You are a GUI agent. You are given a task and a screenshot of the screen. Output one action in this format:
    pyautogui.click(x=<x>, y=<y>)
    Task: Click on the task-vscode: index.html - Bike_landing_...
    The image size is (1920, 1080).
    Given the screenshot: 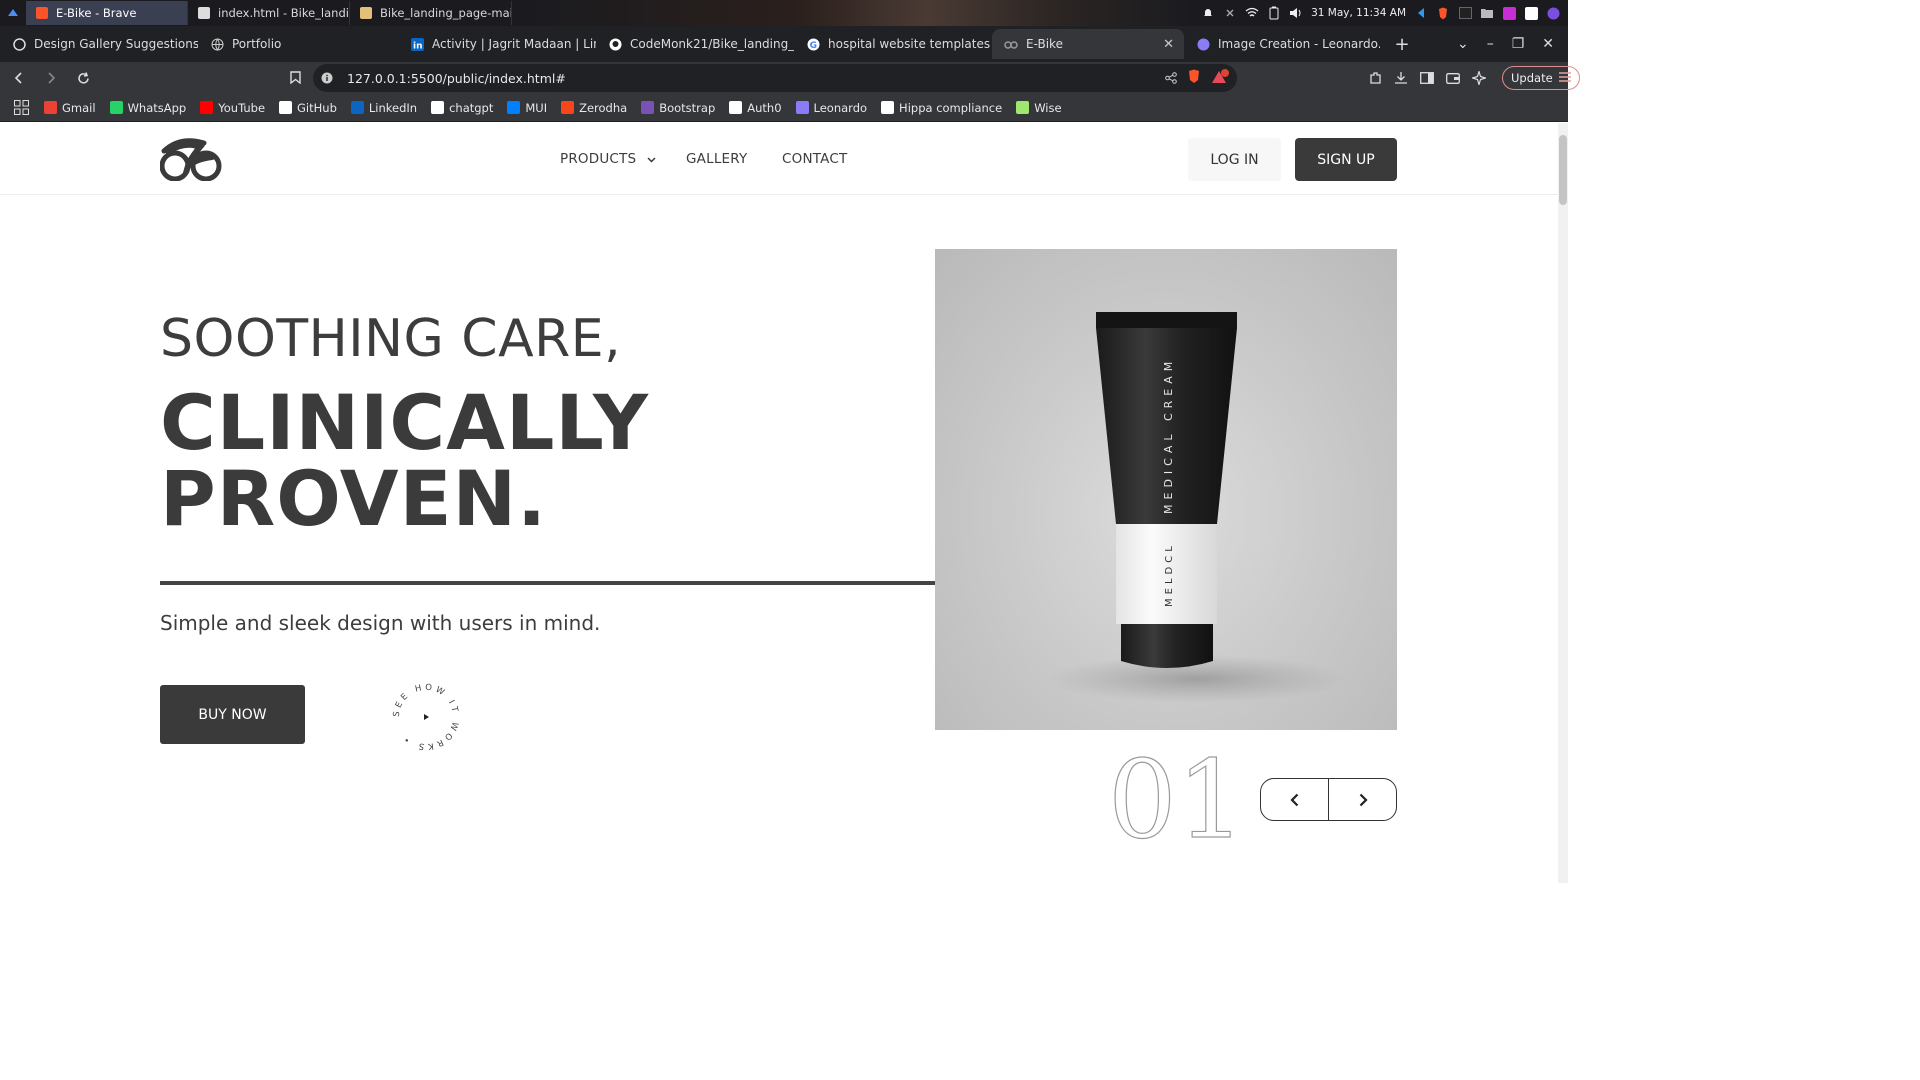 What is the action you would take?
    pyautogui.click(x=269, y=13)
    